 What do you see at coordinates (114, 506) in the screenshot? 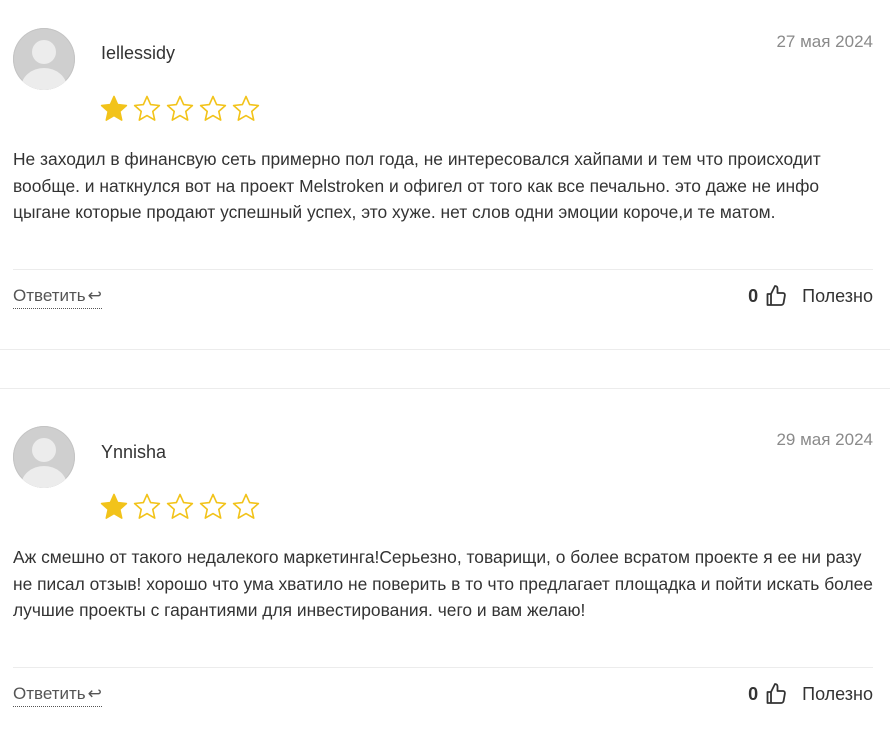
I see `star-filled-icon` at bounding box center [114, 506].